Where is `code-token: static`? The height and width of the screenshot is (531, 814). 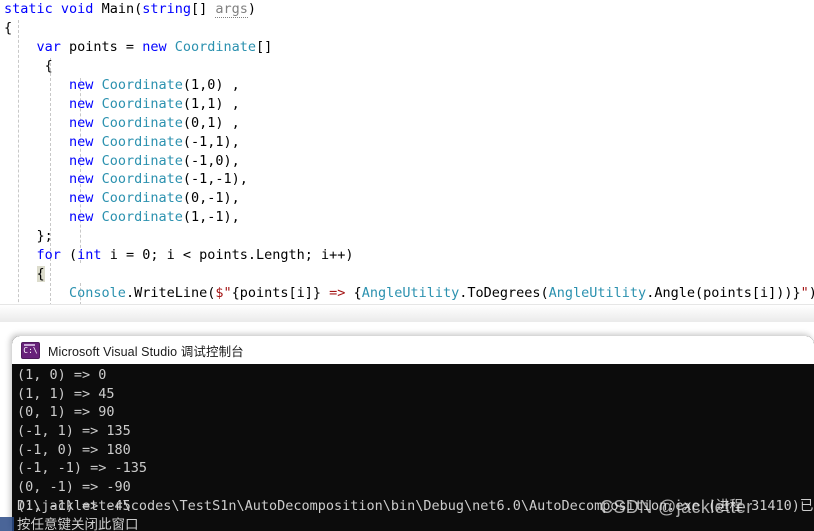 code-token: static is located at coordinates (28, 9).